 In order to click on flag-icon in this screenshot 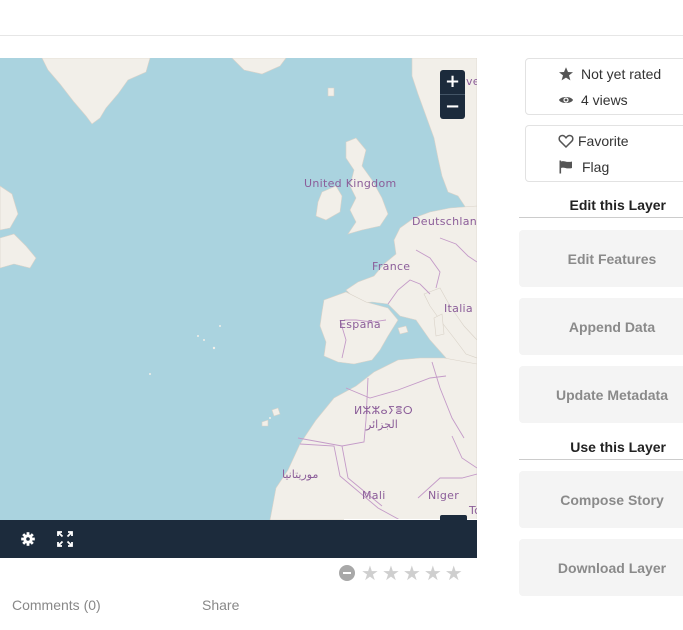, I will do `click(566, 167)`.